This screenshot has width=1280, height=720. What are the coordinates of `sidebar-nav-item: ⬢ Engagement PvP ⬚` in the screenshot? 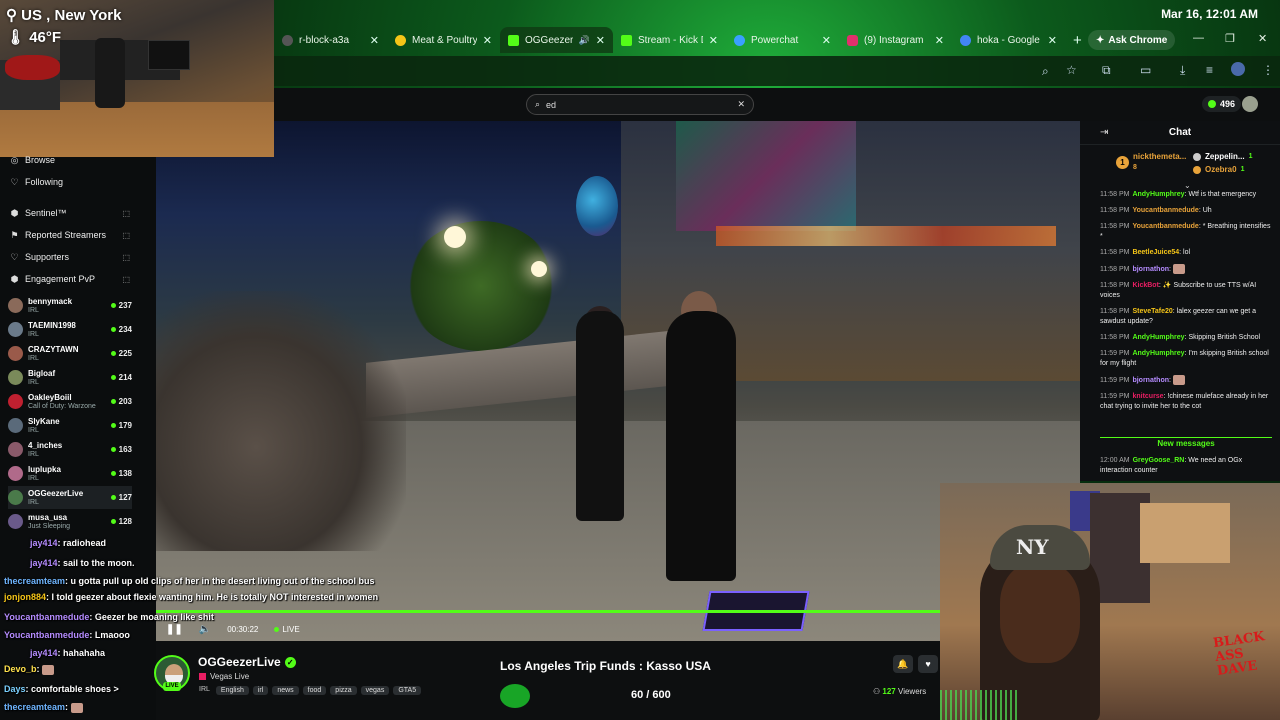 It's located at (69, 279).